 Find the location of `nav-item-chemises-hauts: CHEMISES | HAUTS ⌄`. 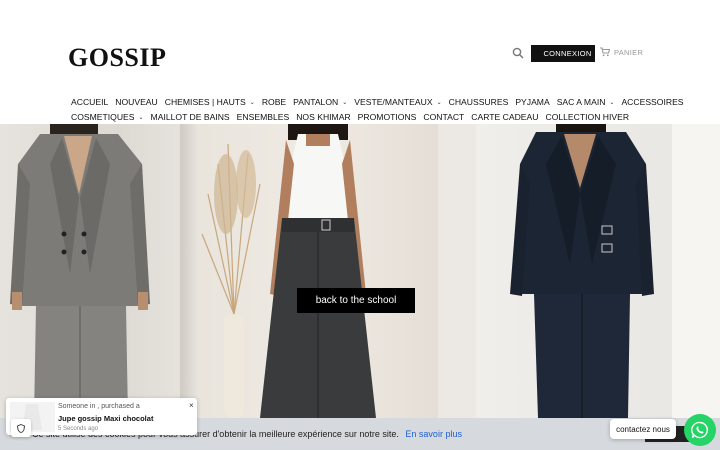

nav-item-chemises-hauts: CHEMISES | HAUTS ⌄ is located at coordinates (210, 102).